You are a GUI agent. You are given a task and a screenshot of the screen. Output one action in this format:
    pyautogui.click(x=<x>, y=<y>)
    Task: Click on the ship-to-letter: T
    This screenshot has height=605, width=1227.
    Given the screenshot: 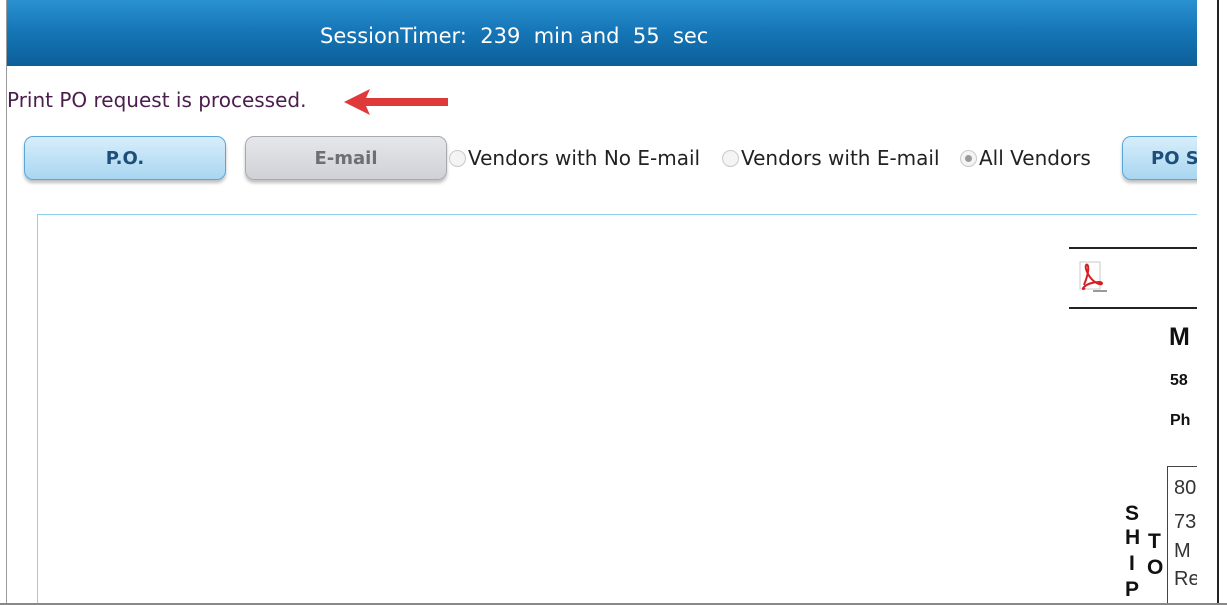 What is the action you would take?
    pyautogui.click(x=1154, y=541)
    